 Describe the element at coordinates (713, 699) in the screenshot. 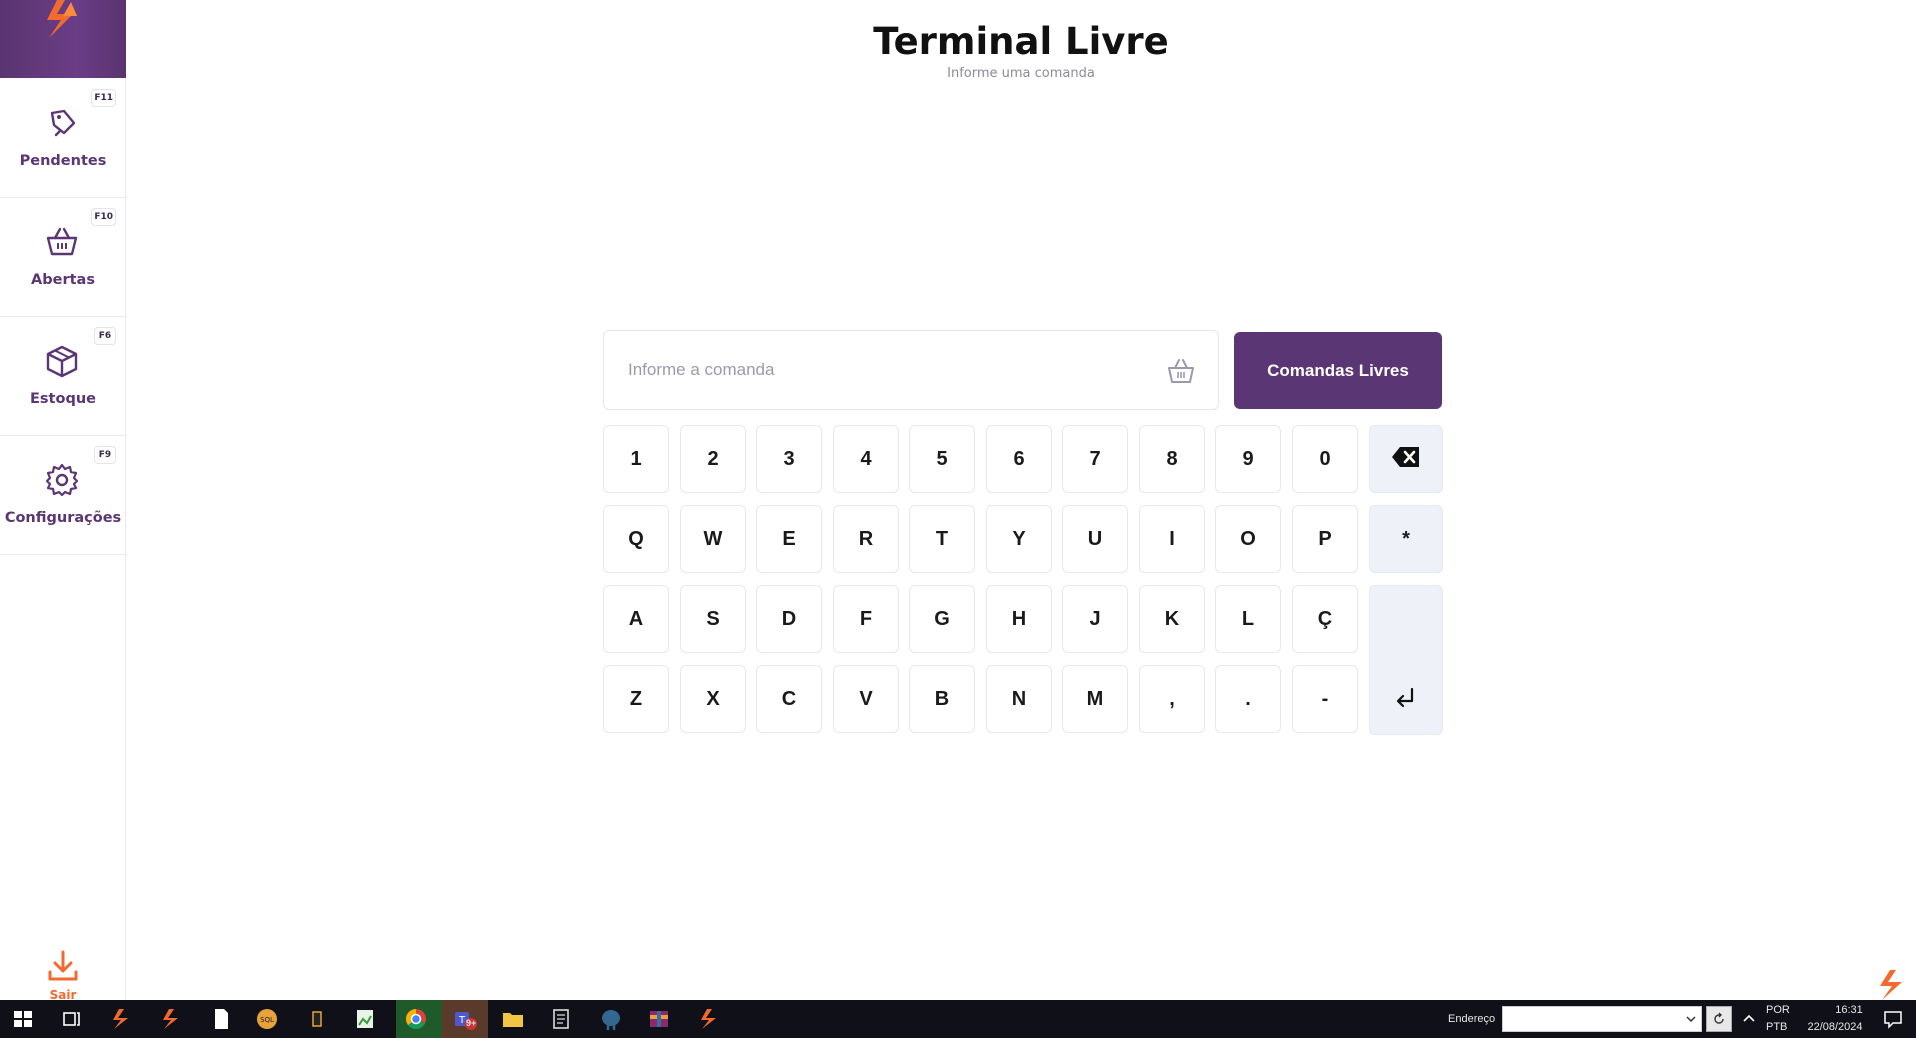

I see `key: X` at that location.